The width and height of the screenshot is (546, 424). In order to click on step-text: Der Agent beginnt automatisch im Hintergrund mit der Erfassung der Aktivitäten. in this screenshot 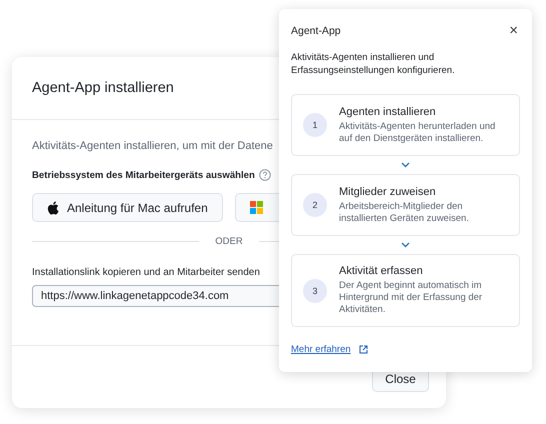, I will do `click(411, 298)`.